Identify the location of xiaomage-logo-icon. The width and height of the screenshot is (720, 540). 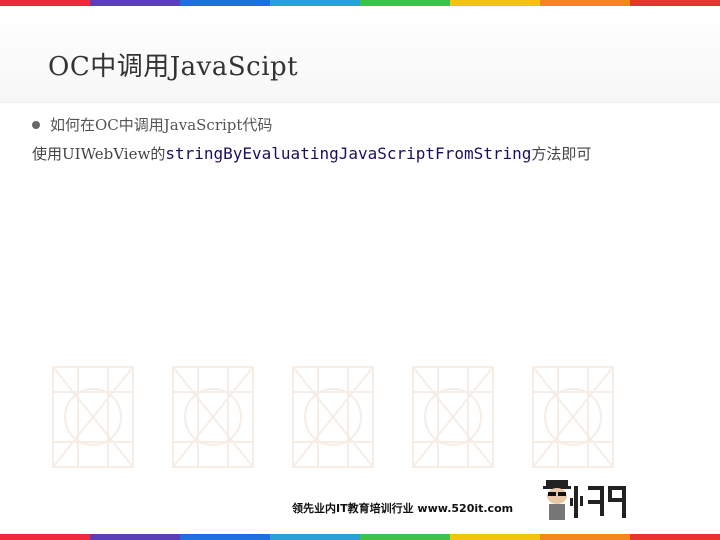
(584, 500).